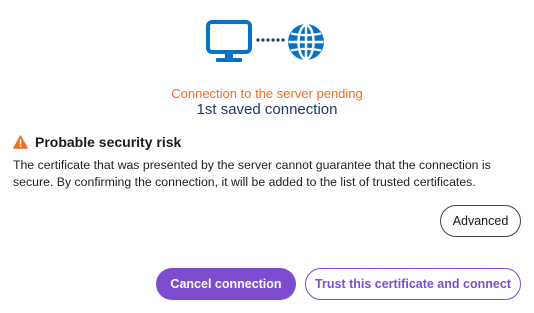  What do you see at coordinates (20, 142) in the screenshot?
I see `warning-triangle-icon` at bounding box center [20, 142].